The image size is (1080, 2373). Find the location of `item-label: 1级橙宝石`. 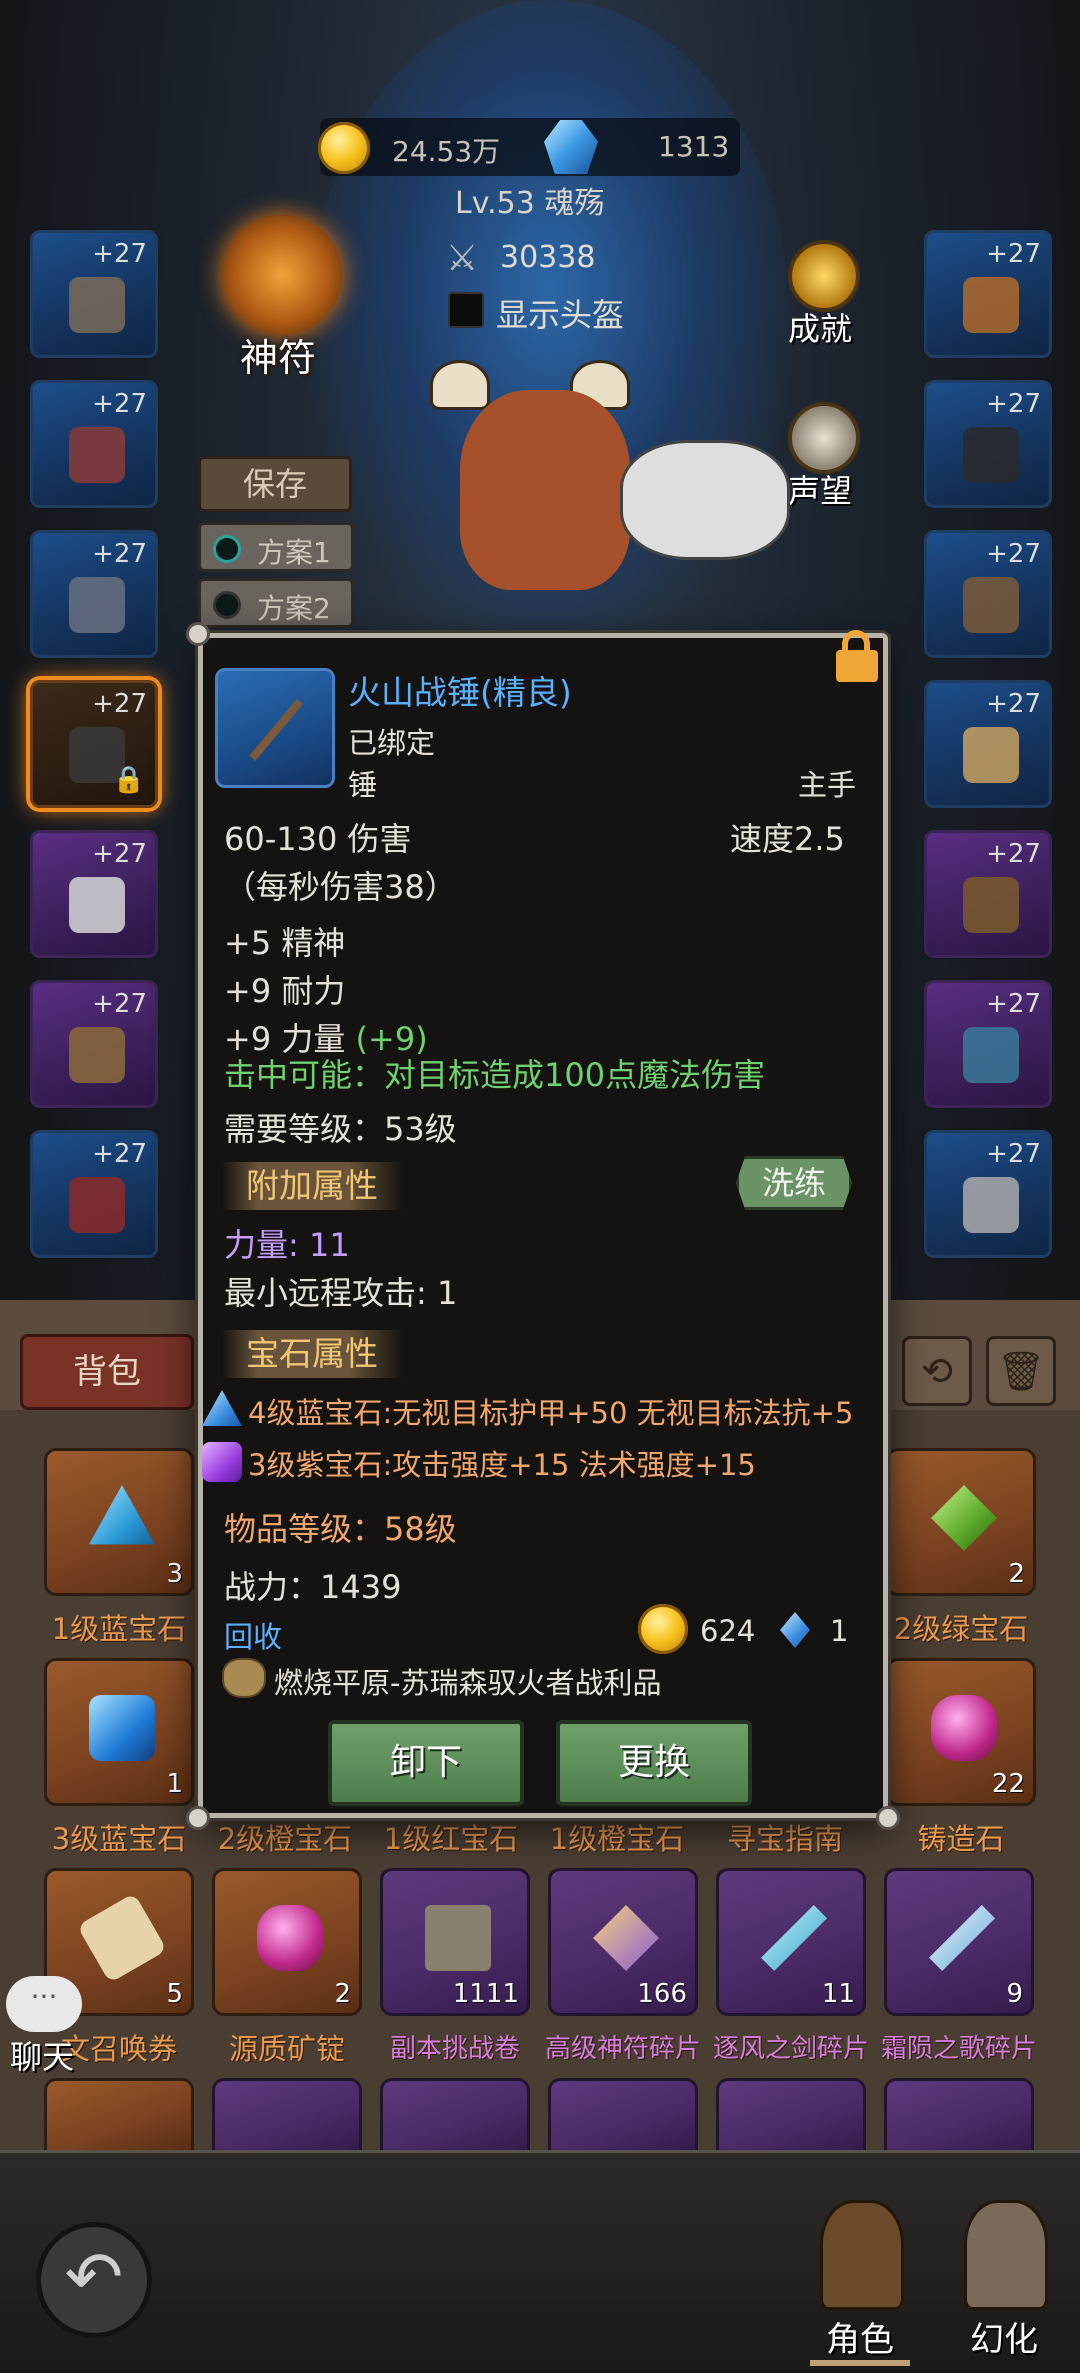

item-label: 1级橙宝石 is located at coordinates (617, 1839).